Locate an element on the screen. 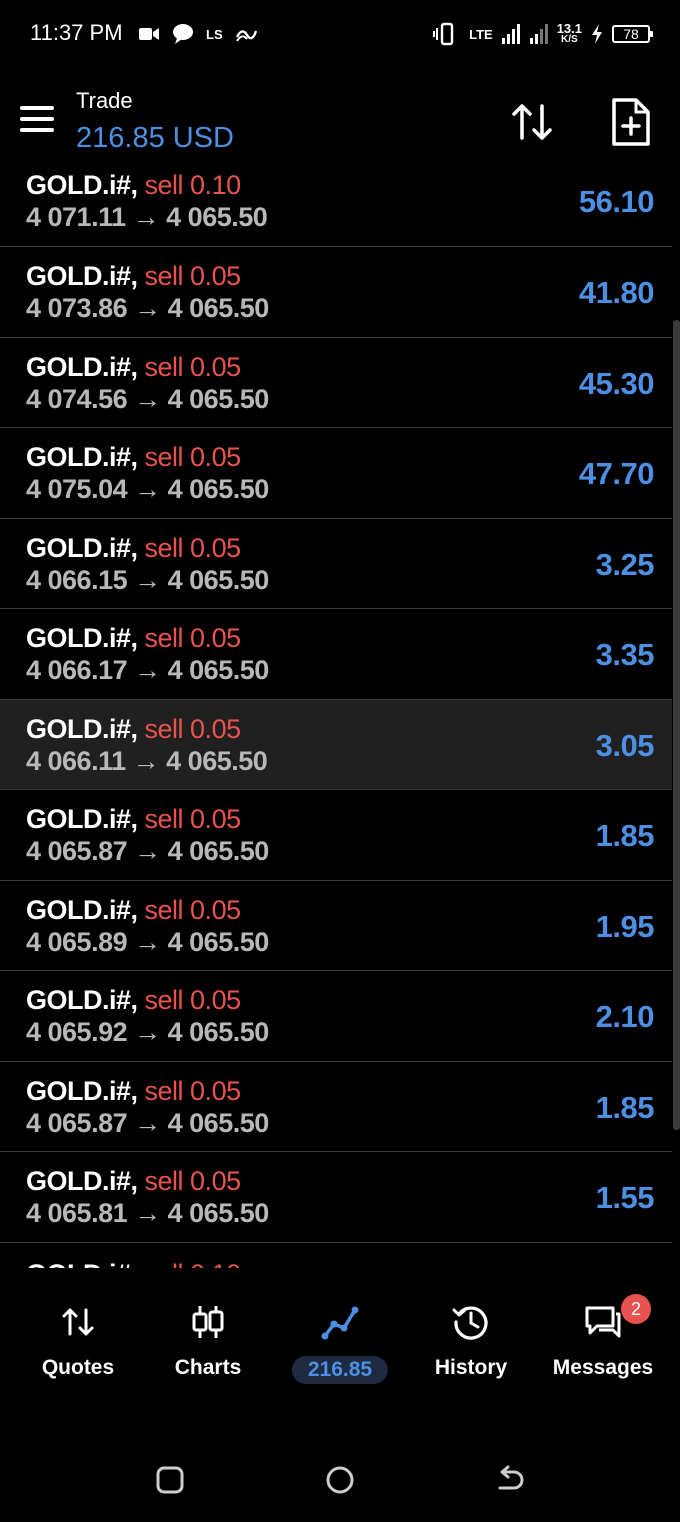 The image size is (680, 1522). nav-history: History is located at coordinates (471, 1332).